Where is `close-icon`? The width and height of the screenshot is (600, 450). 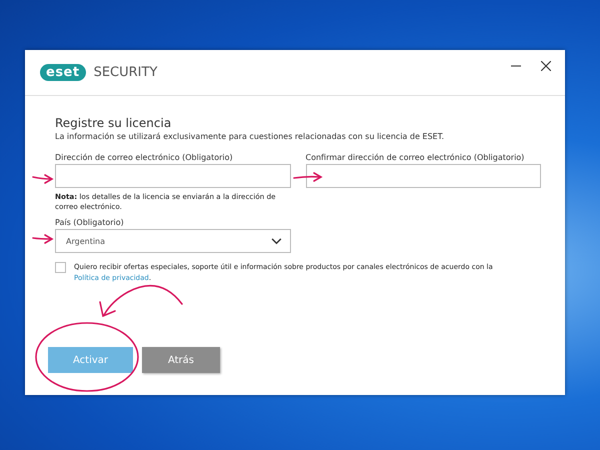
close-icon is located at coordinates (546, 65).